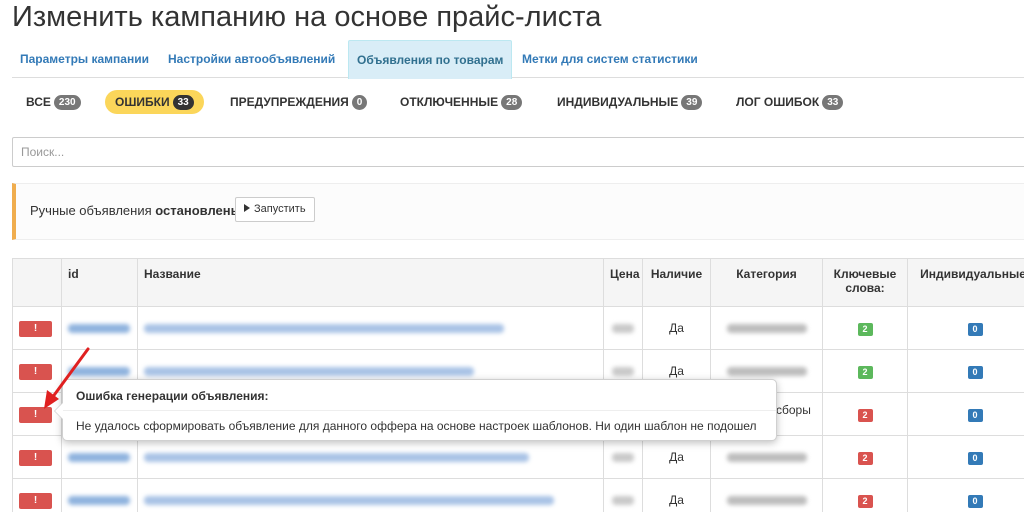 The image size is (1024, 512). I want to click on search-input, so click(518, 152).